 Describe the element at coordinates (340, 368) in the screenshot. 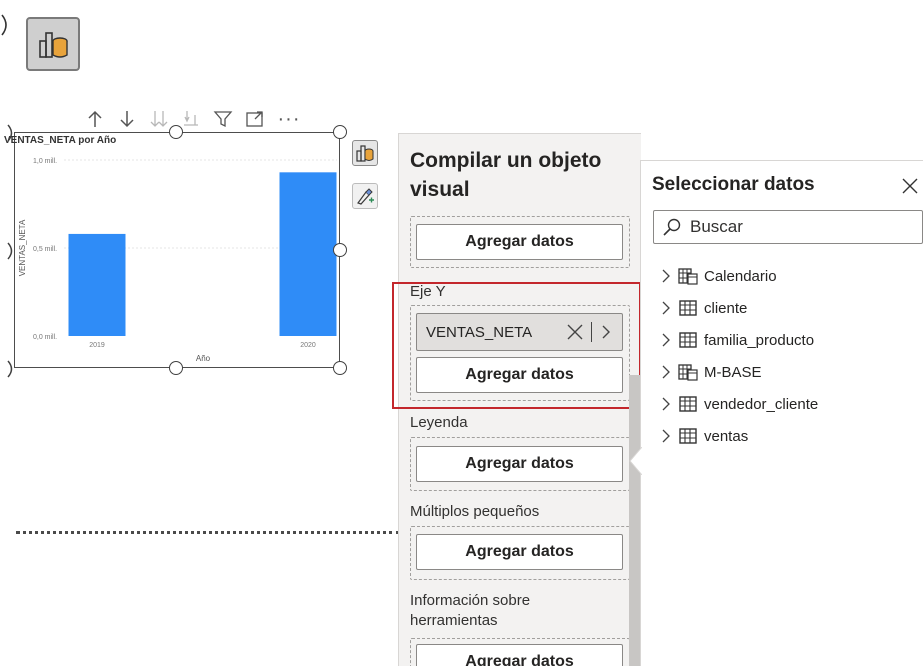

I see `resize-handle-bottom-right` at that location.